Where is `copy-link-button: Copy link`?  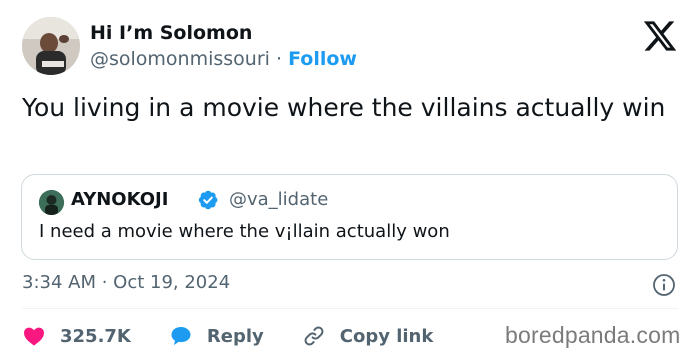 copy-link-button: Copy link is located at coordinates (368, 336).